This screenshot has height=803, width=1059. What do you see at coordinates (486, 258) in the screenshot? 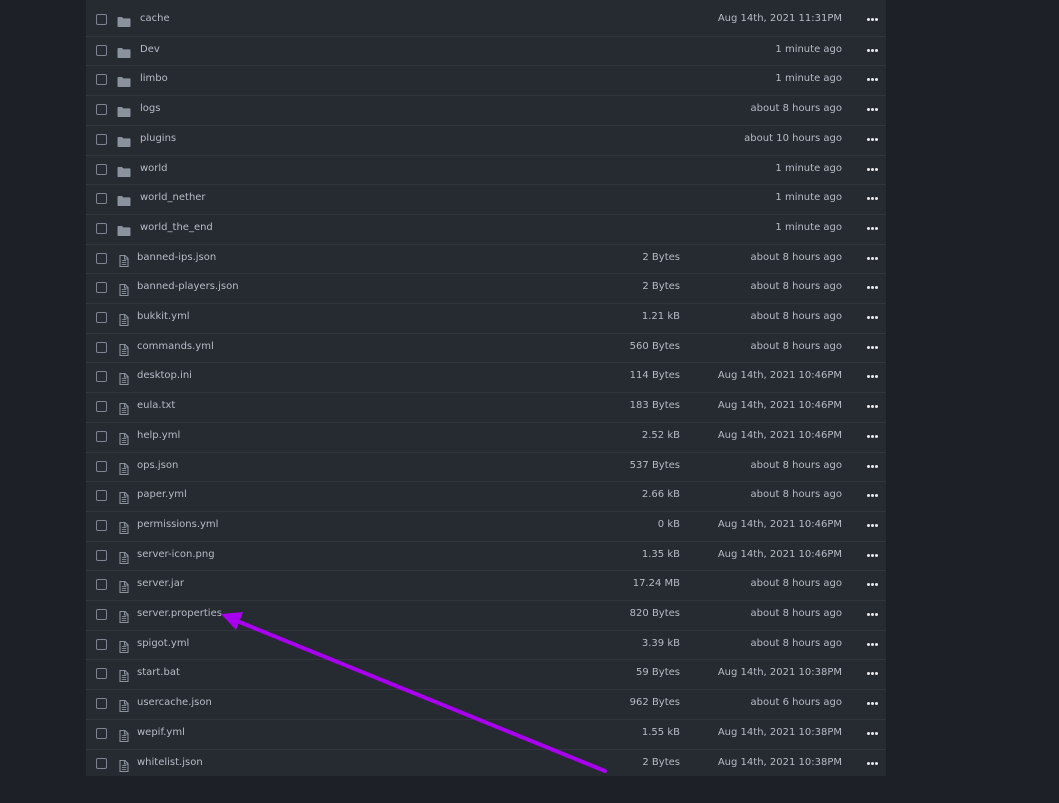
I see `file-row: banned-ips.json 2 Bytes about 8 hours ago` at bounding box center [486, 258].